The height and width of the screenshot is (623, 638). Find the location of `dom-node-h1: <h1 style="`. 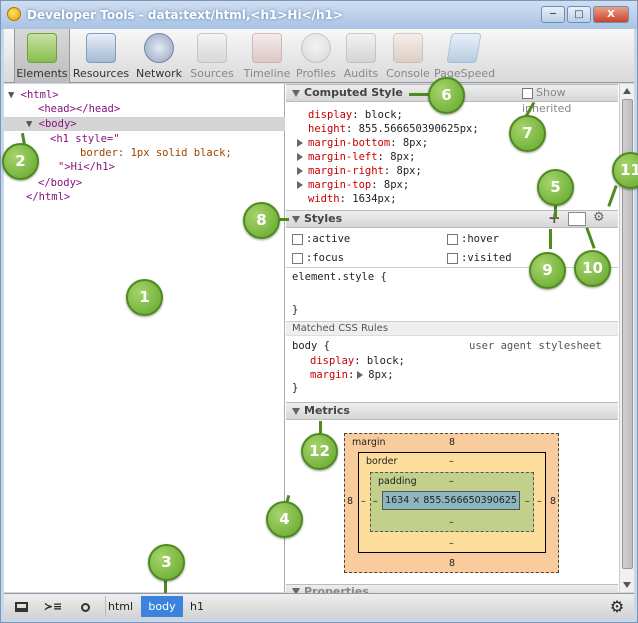

dom-node-h1: <h1 style=" is located at coordinates (144, 139).